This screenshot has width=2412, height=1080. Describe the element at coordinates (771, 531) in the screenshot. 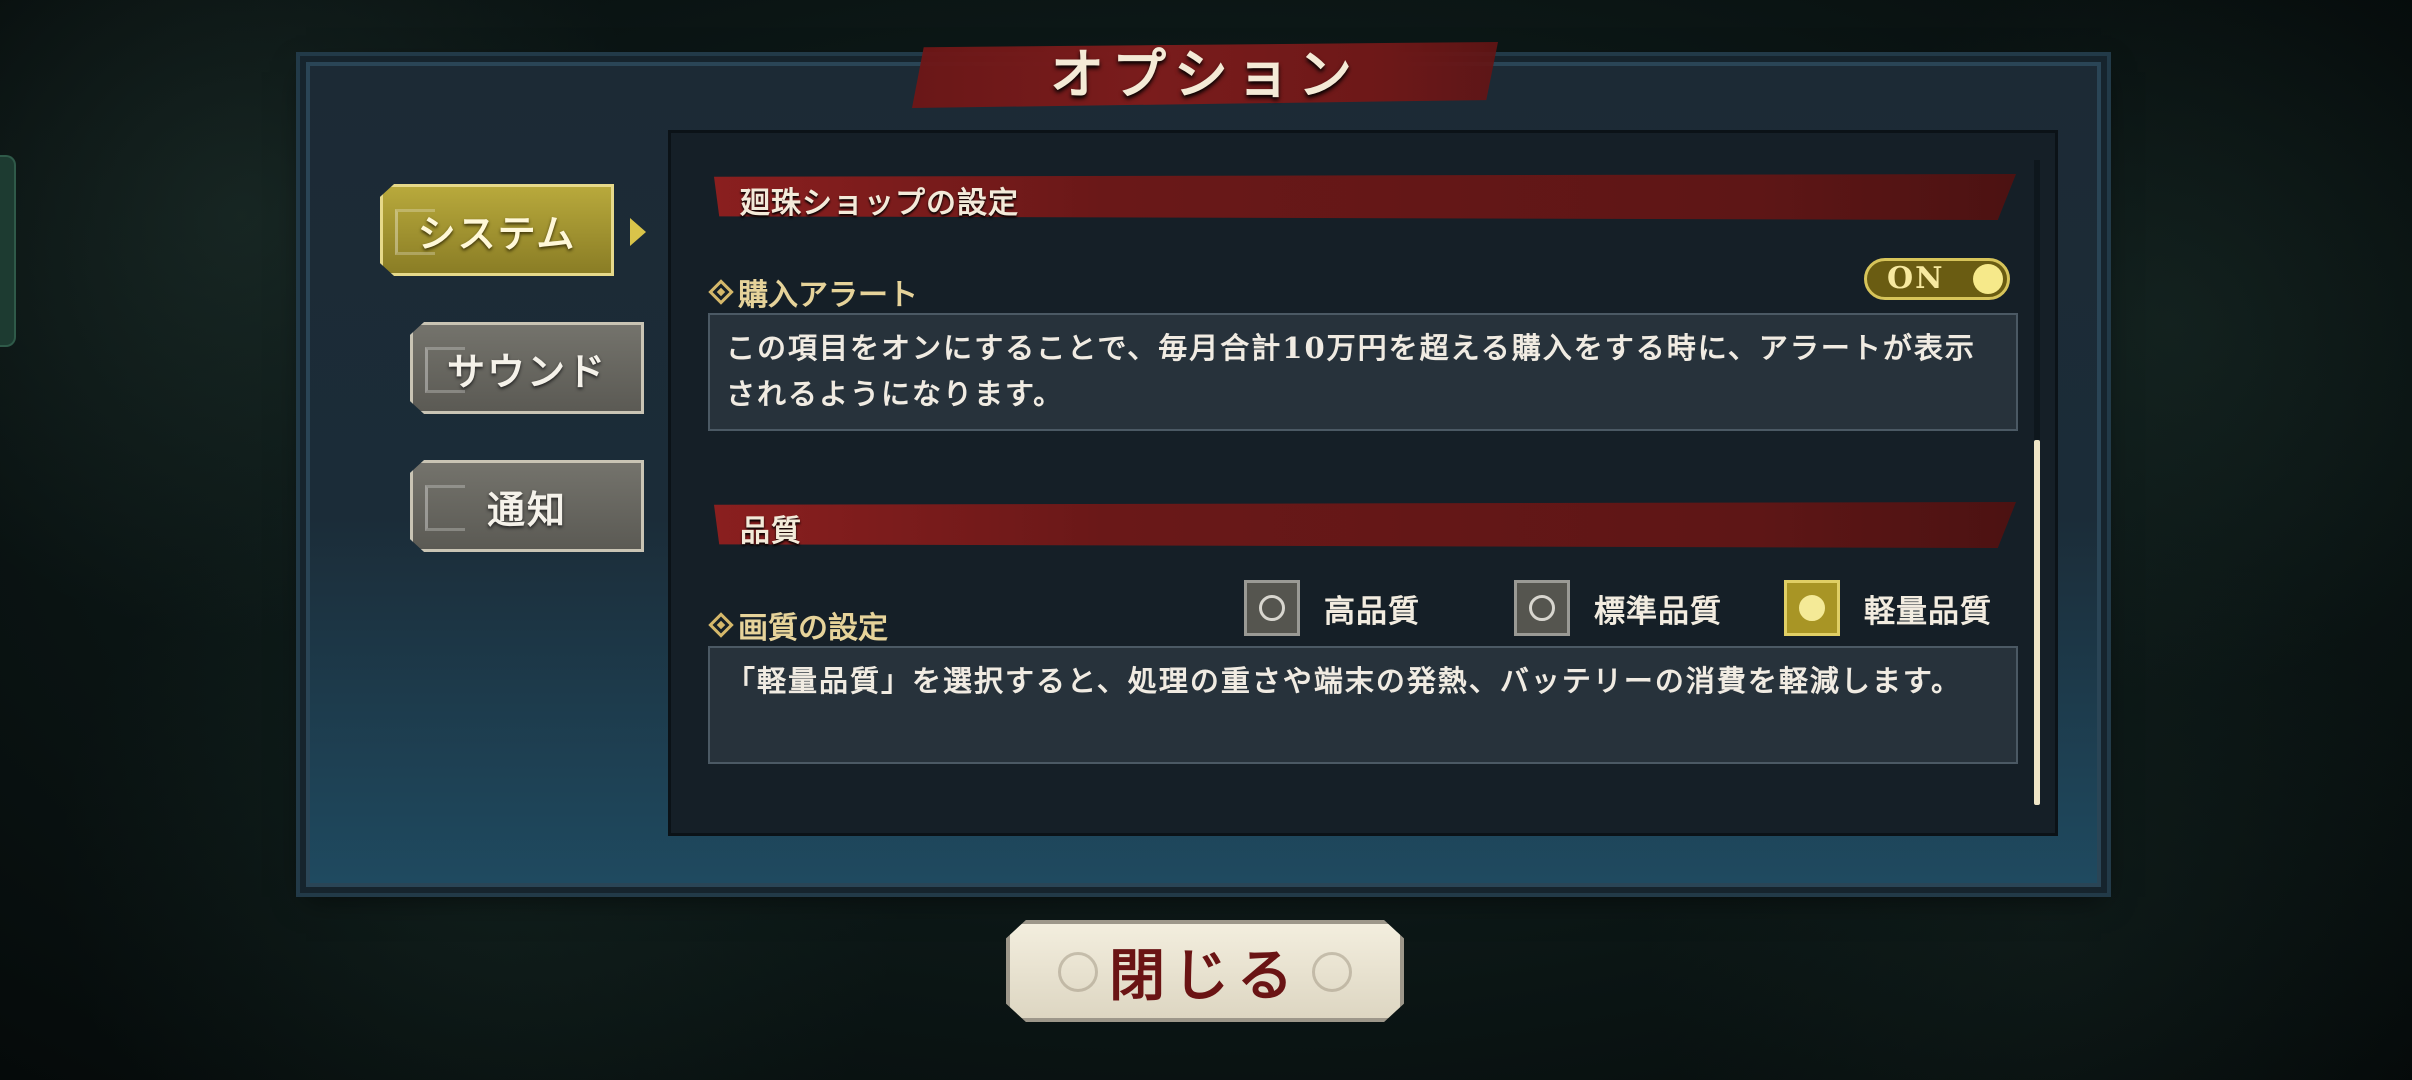

I see `section-title-quality: 品質` at that location.